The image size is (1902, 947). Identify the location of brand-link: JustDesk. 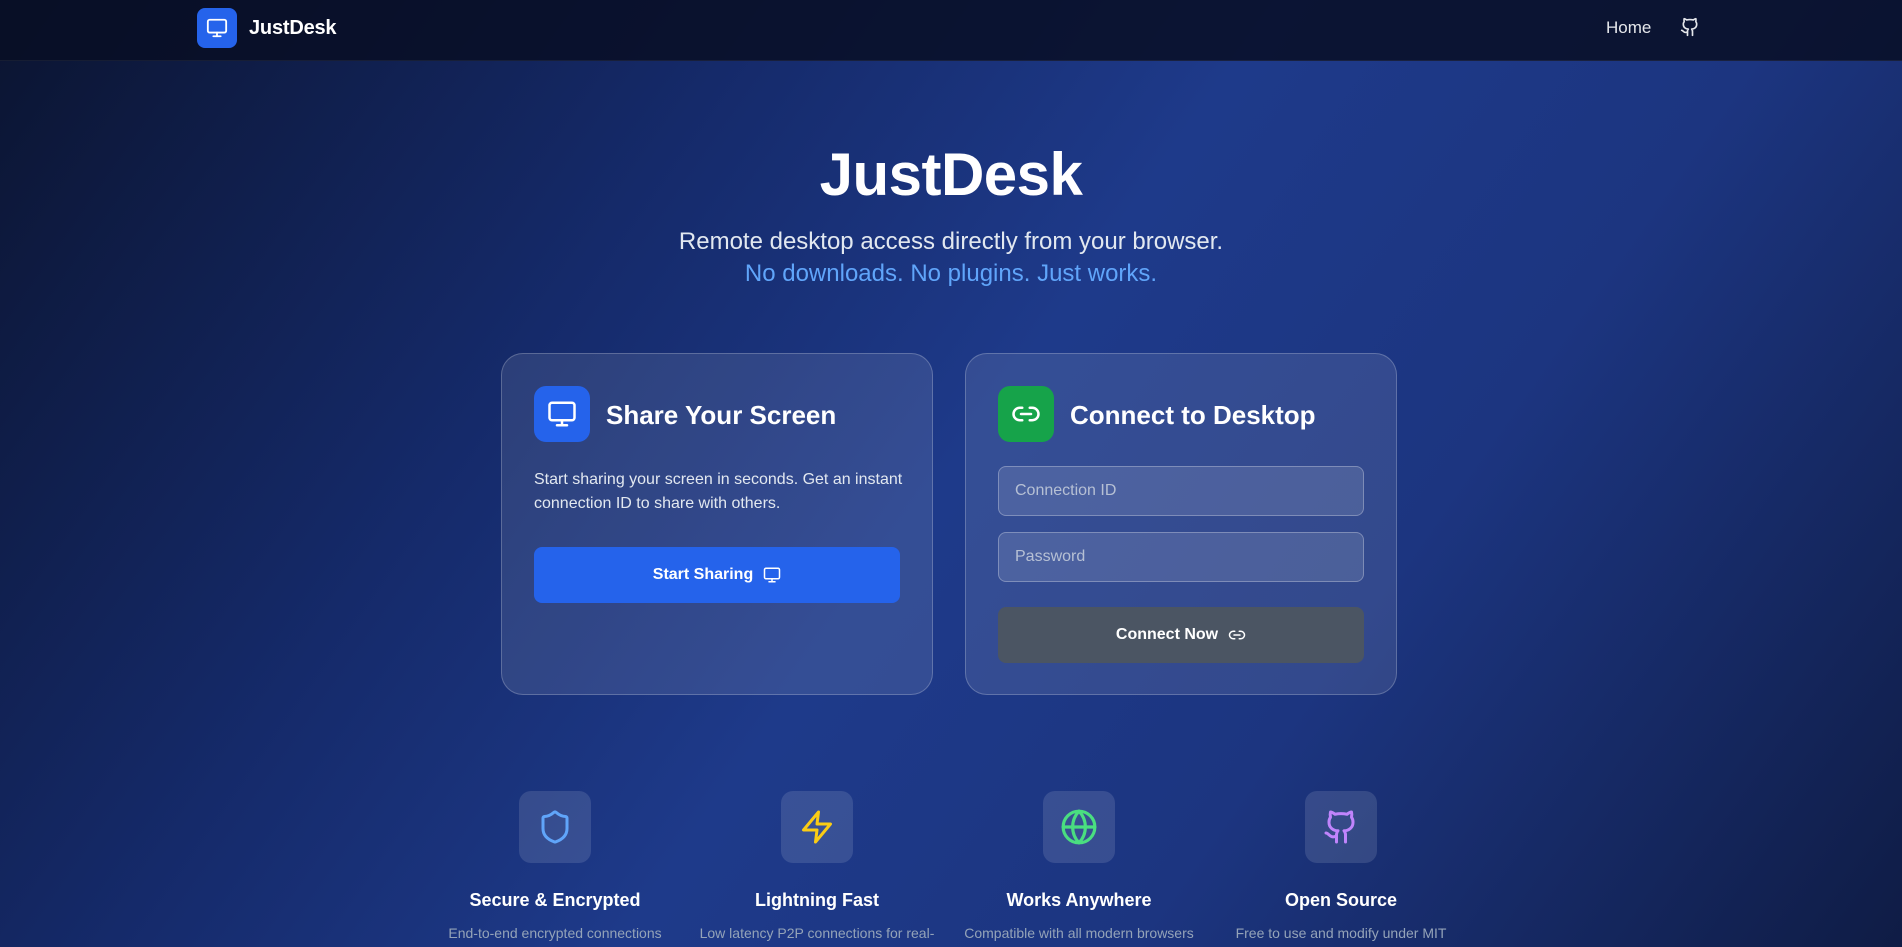
(267, 28).